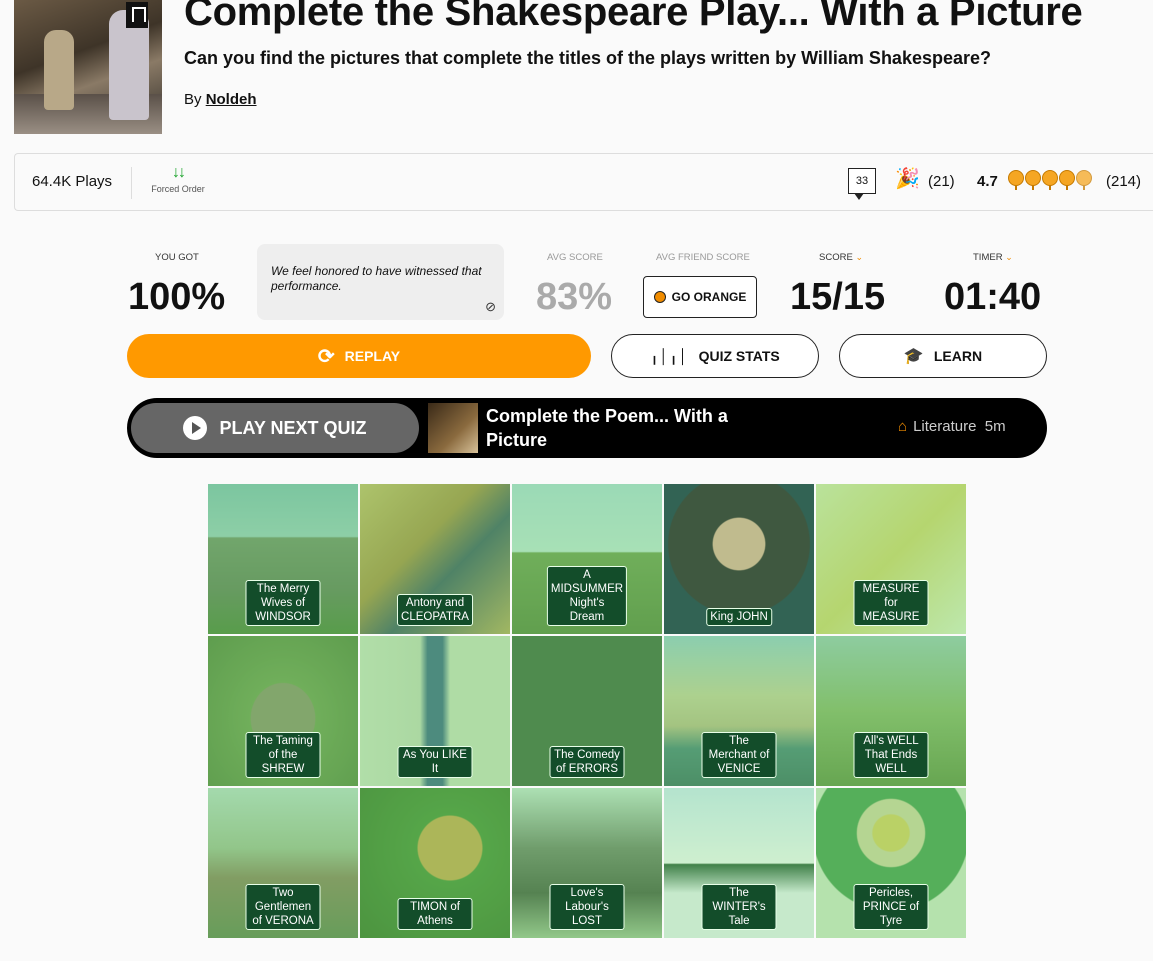  Describe the element at coordinates (326, 356) in the screenshot. I see `refresh-icon: ⟳` at that location.